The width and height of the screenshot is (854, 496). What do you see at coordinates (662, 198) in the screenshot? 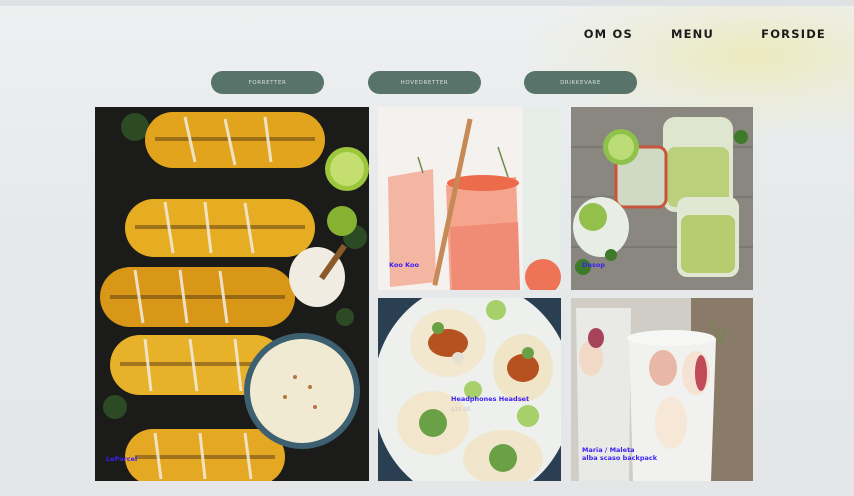
I see `product-tile-dip: Dusop` at bounding box center [662, 198].